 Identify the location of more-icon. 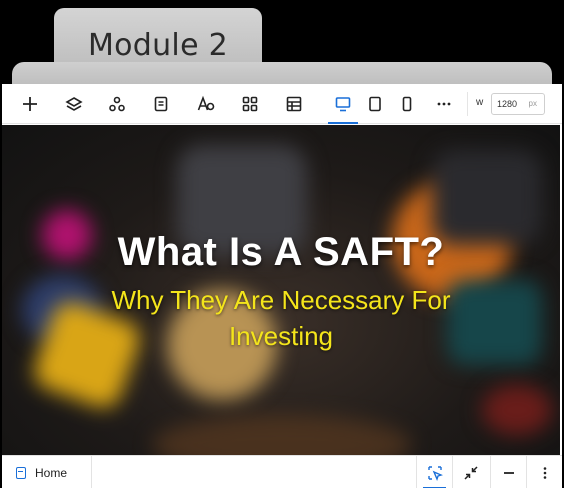
(444, 104).